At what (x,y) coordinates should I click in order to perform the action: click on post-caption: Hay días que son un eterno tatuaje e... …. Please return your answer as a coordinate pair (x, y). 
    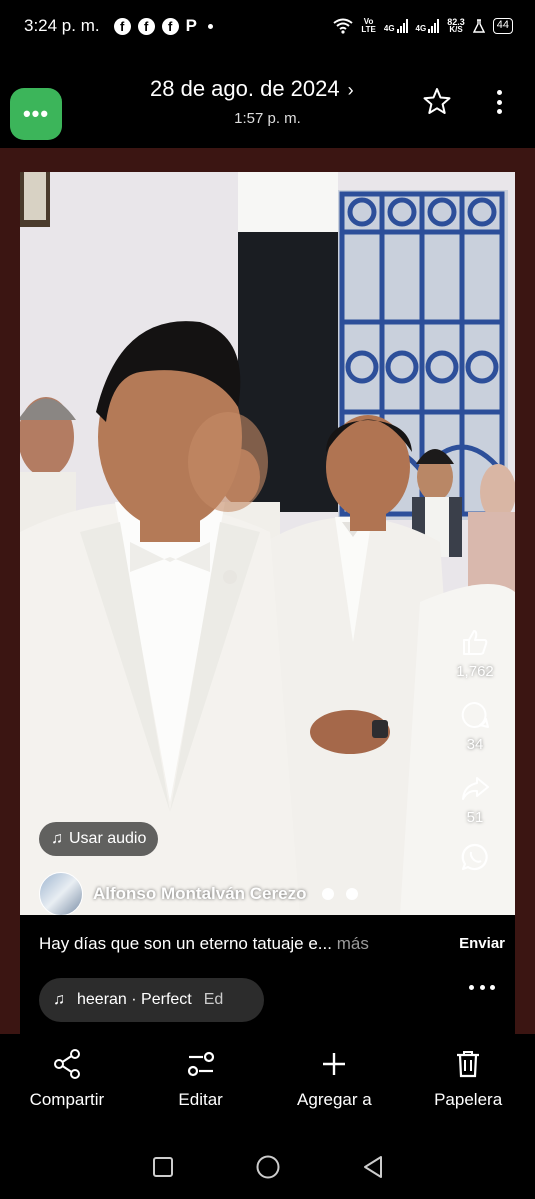
    Looking at the image, I should click on (204, 944).